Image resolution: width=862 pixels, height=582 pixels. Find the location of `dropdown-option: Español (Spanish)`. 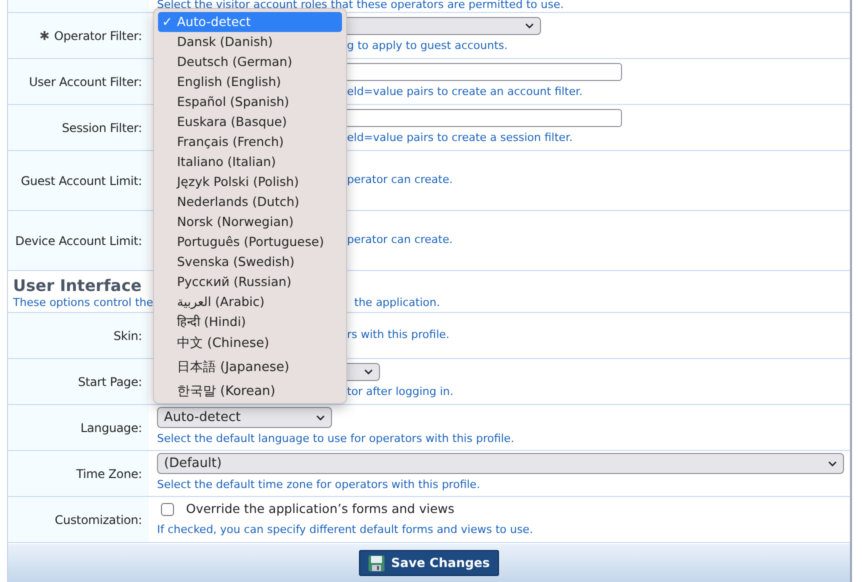

dropdown-option: Español (Spanish) is located at coordinates (250, 102).